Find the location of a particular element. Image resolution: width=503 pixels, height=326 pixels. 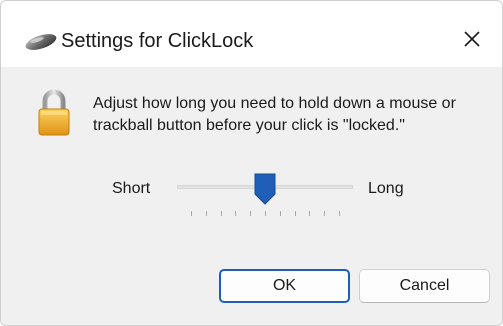

window-title: Settings for ClickLock is located at coordinates (157, 41).